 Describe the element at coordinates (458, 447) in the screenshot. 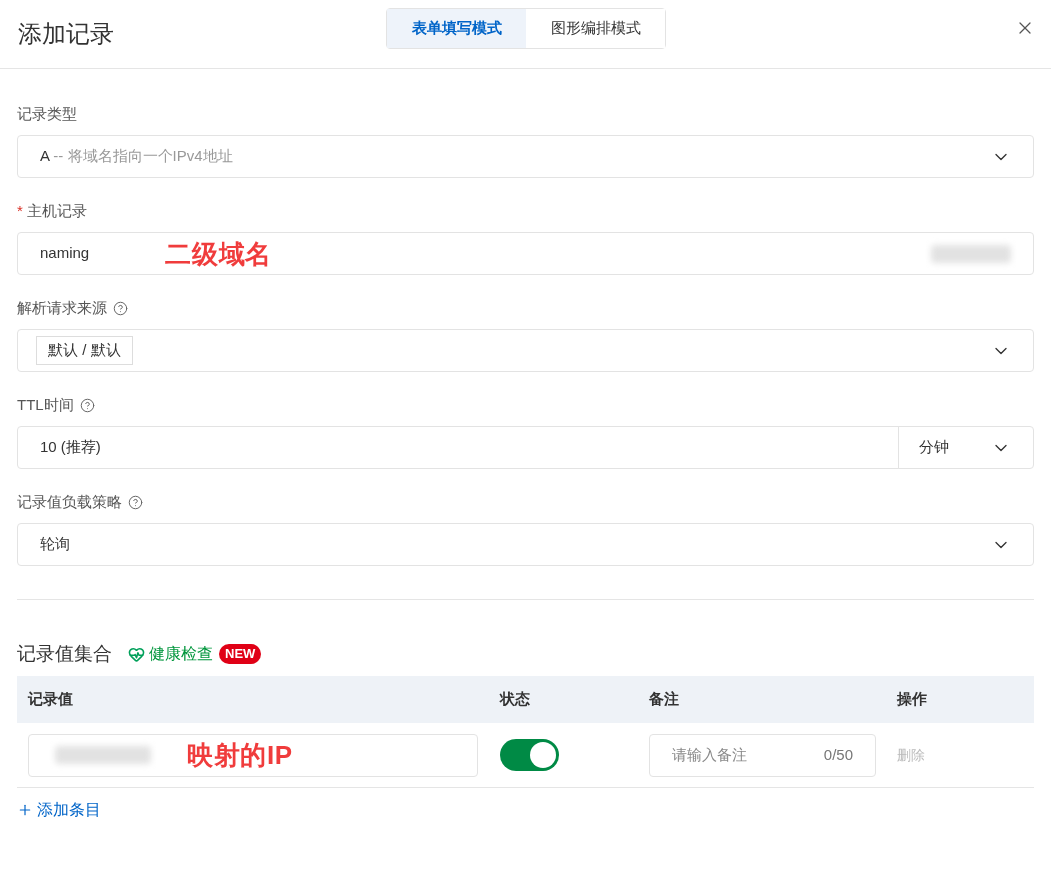

I see `input-field: 10 (推荐)` at that location.